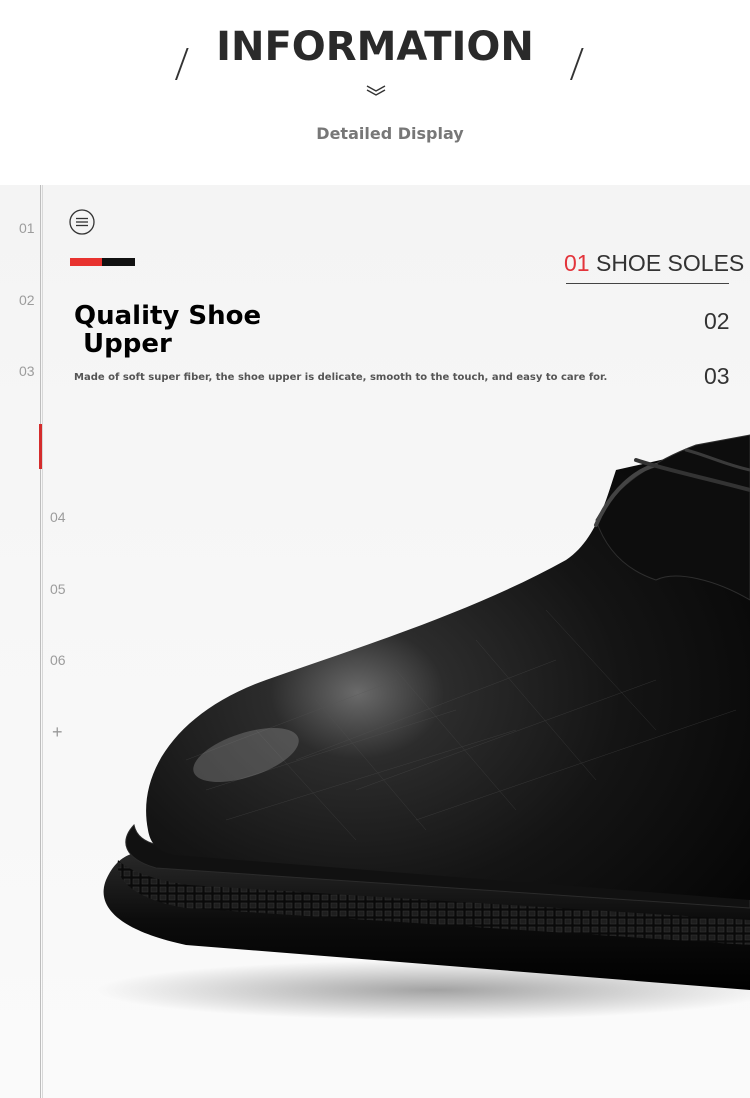 The width and height of the screenshot is (750, 1098). I want to click on slash-decoration-right, so click(571, 64).